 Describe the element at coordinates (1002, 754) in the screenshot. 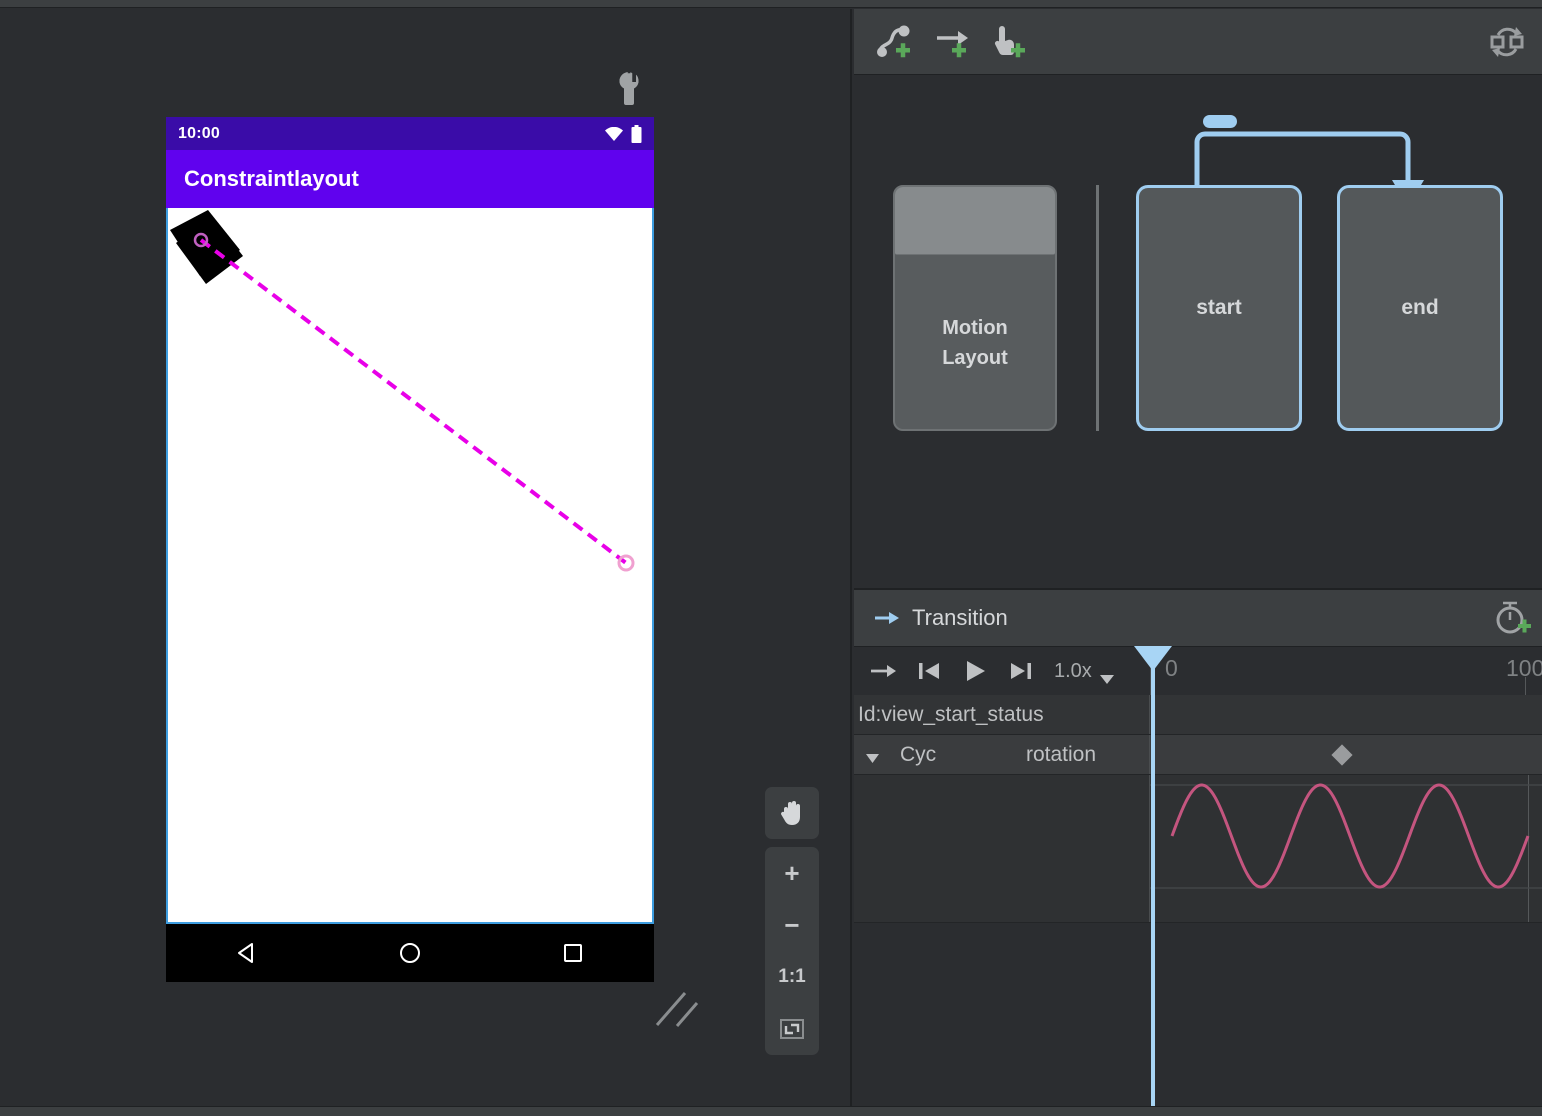

I see `timeline-property-row-left: Cyc rotation` at that location.